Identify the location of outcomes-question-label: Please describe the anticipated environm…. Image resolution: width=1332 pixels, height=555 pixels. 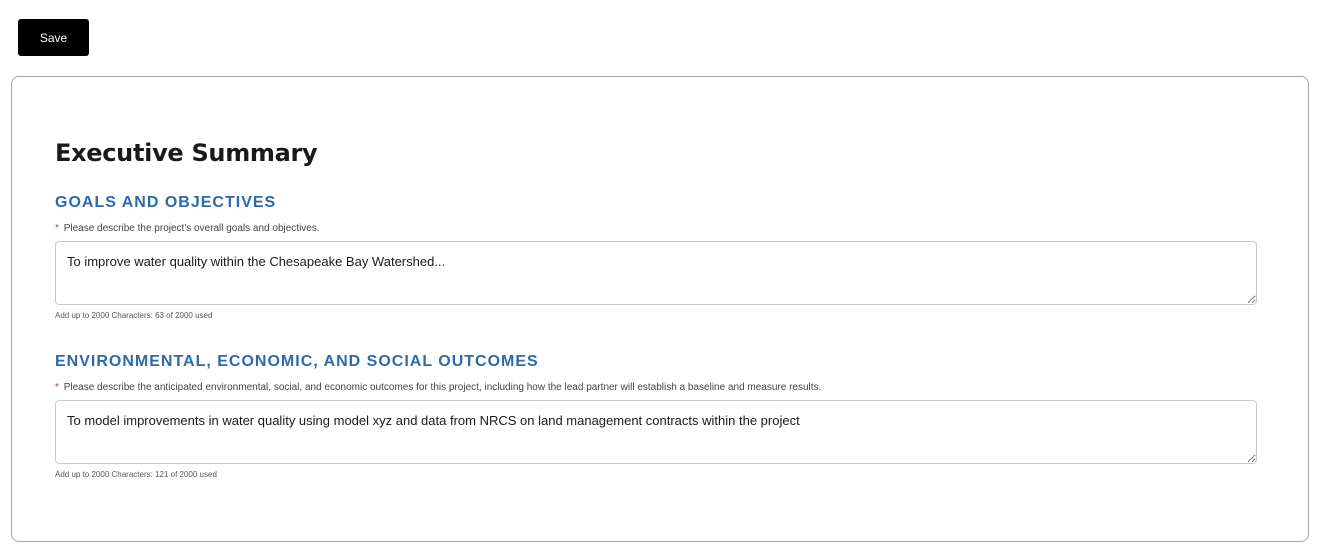
(442, 387).